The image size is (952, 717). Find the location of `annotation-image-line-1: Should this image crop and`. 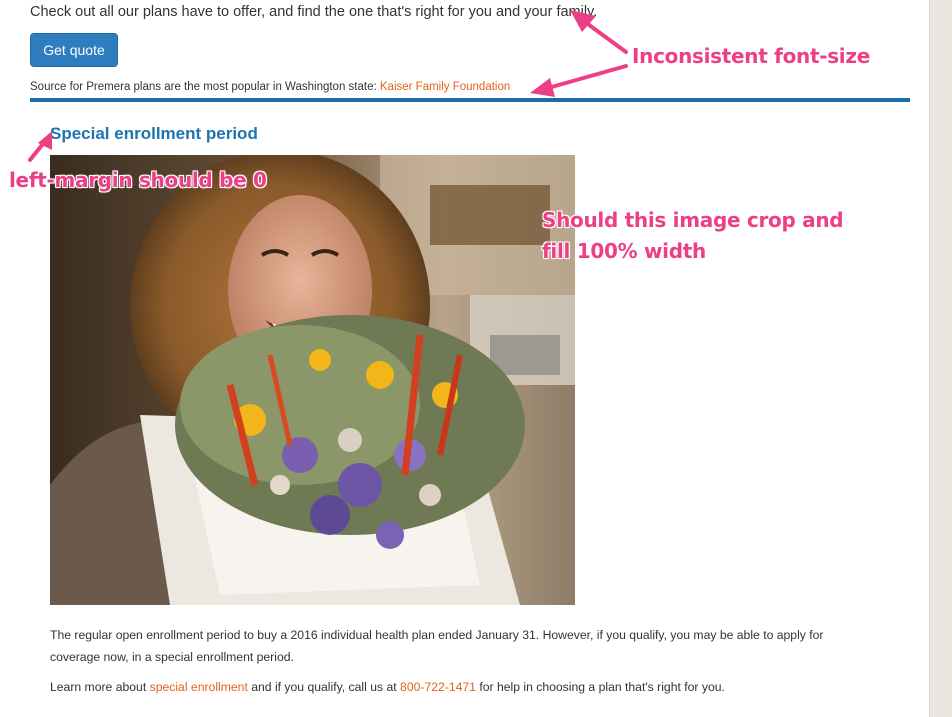

annotation-image-line-1: Should this image crop and is located at coordinates (693, 220).